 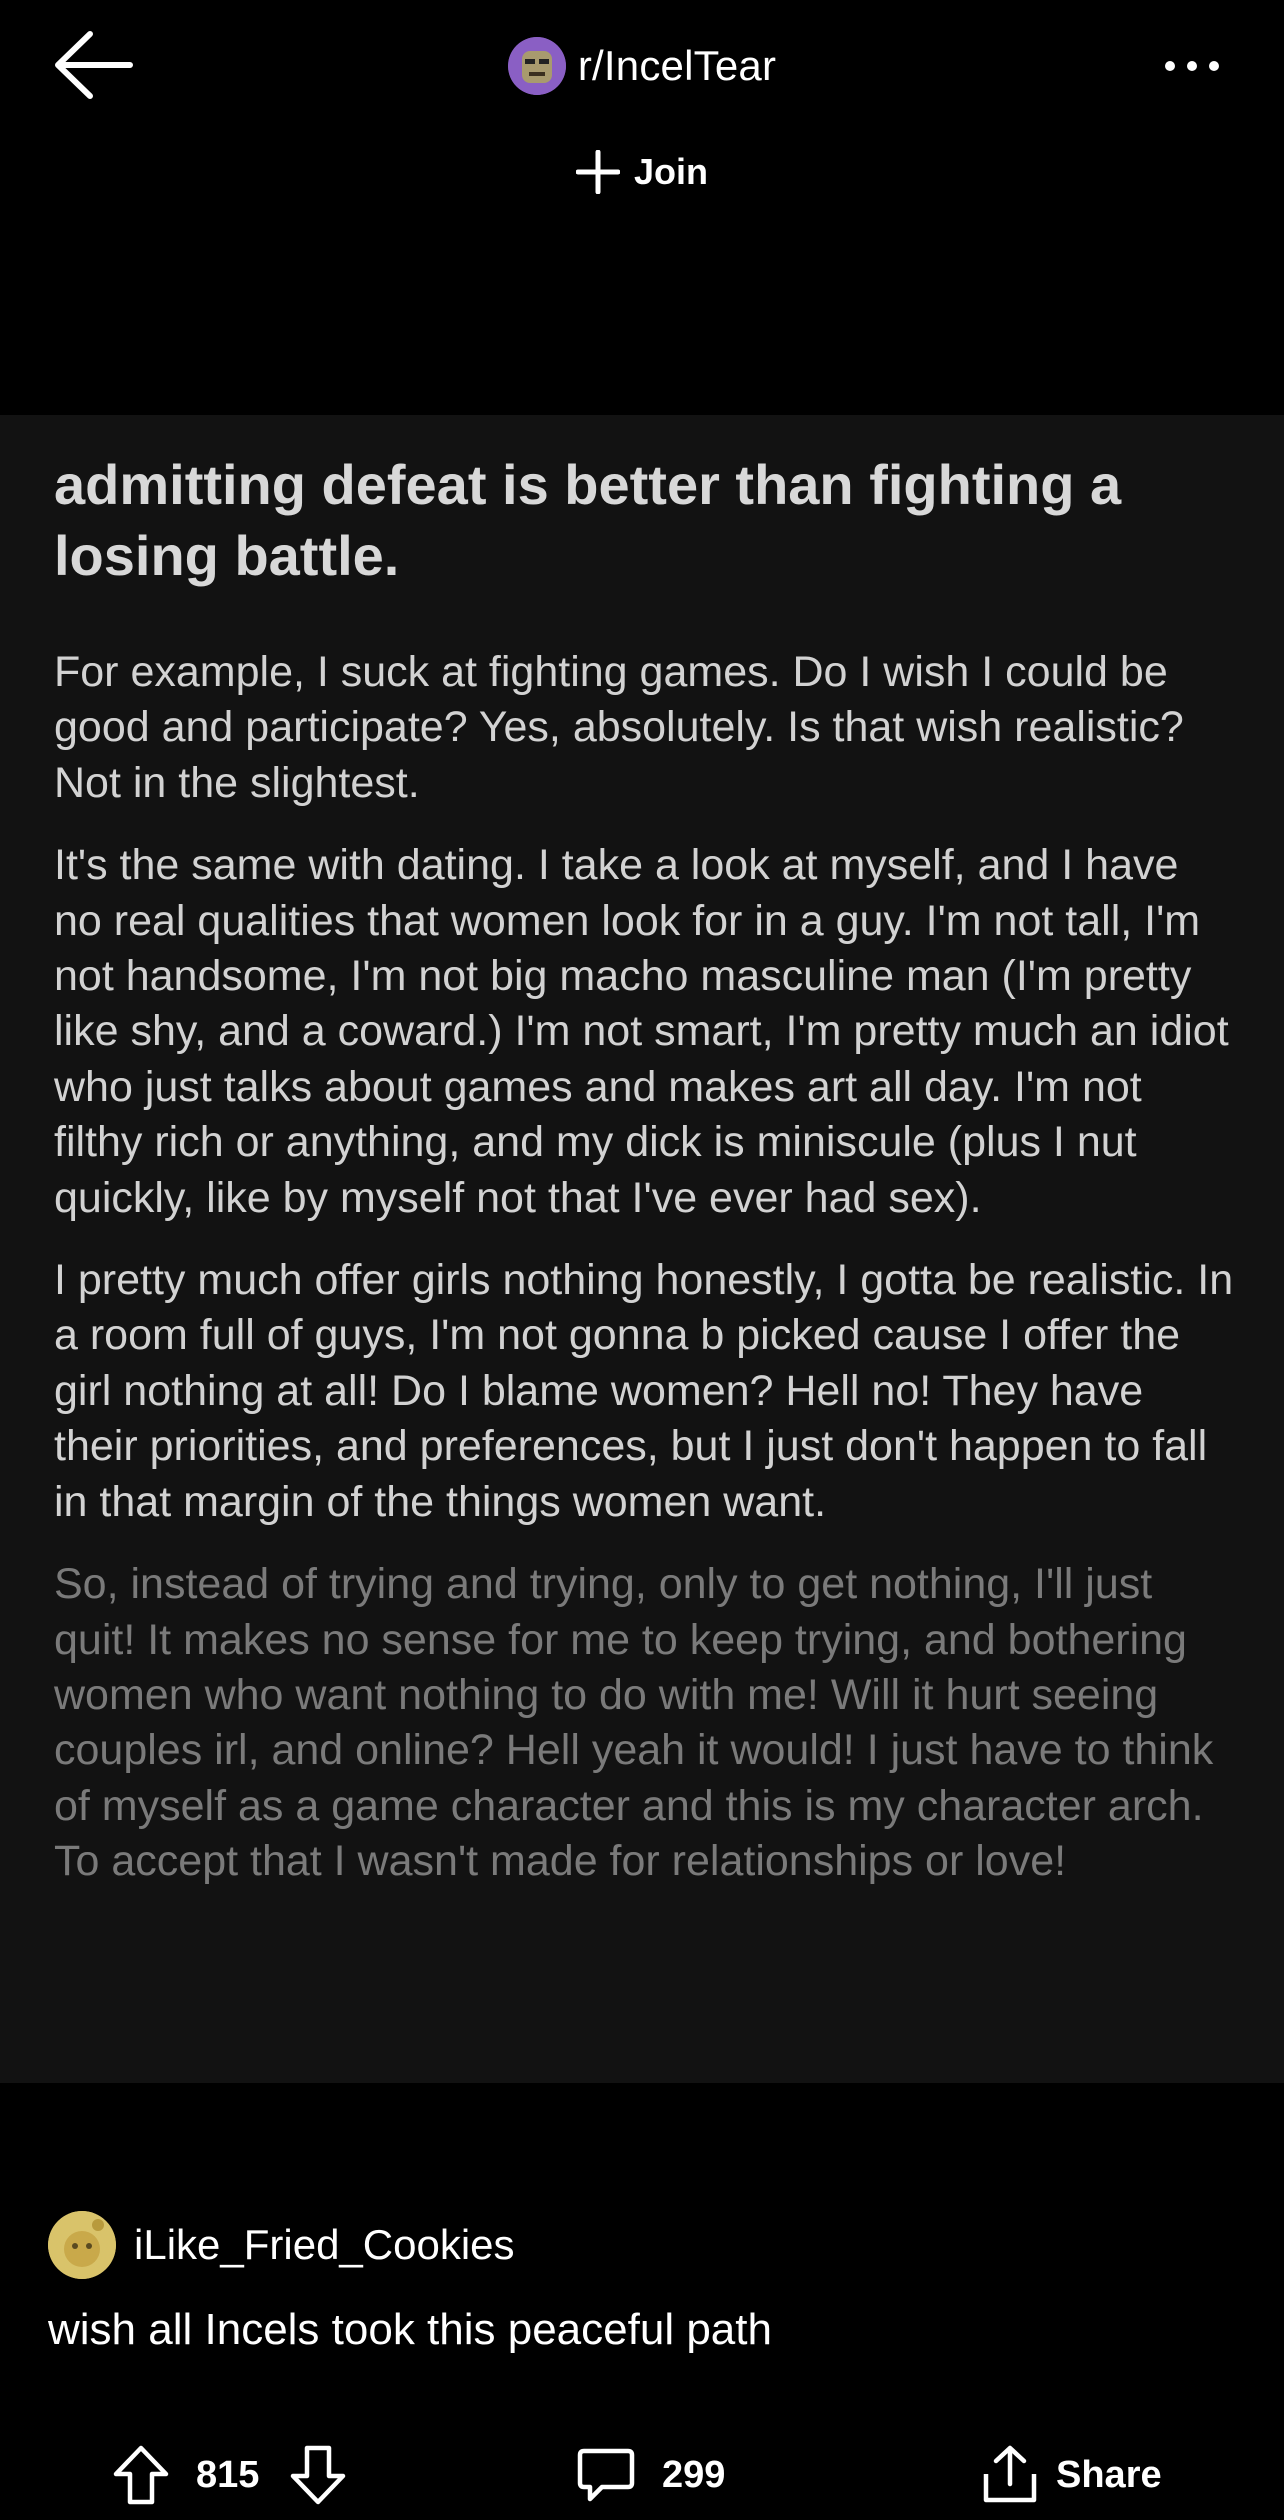 I want to click on user-avatar-icon, so click(x=82, y=2245).